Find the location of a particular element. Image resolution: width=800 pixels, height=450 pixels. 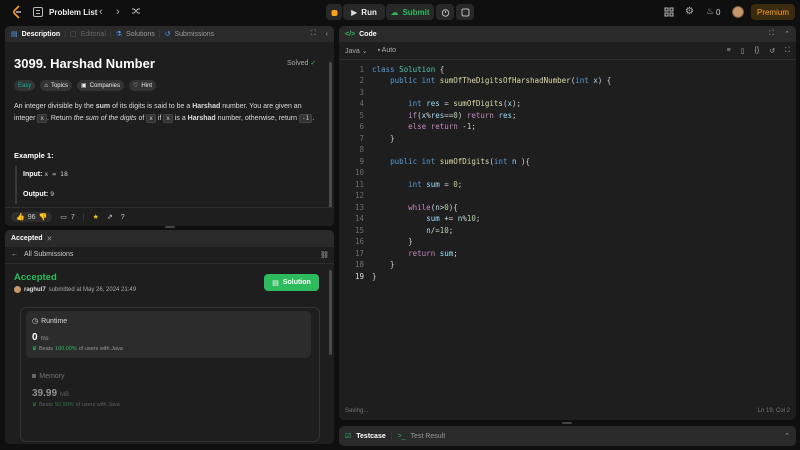

editor-status: Saving... Ln 19, Col 2 is located at coordinates (567, 411).